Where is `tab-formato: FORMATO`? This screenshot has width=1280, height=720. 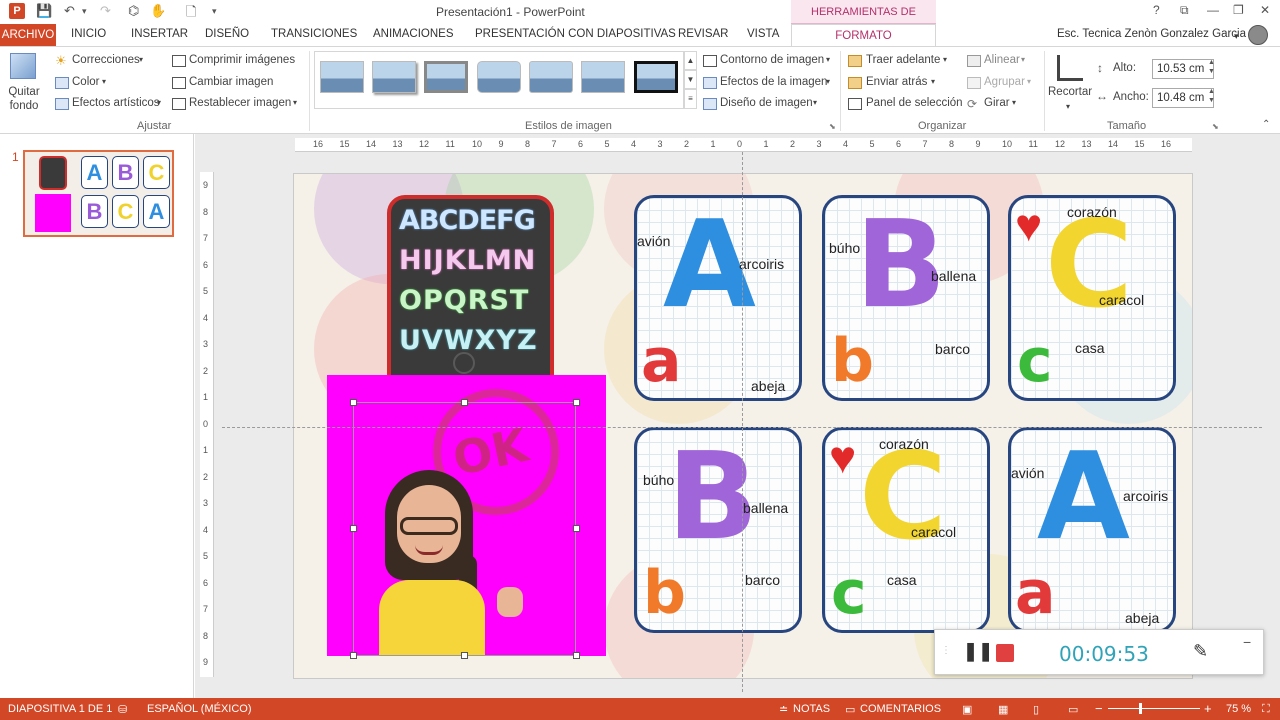
tab-formato: FORMATO is located at coordinates (863, 35).